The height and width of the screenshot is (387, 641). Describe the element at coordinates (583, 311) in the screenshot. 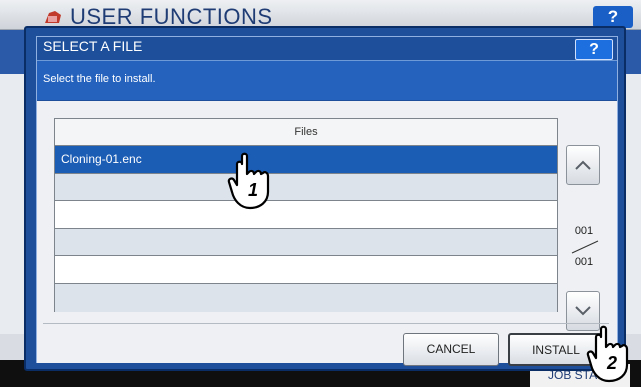

I see `chevron-down-icon` at that location.